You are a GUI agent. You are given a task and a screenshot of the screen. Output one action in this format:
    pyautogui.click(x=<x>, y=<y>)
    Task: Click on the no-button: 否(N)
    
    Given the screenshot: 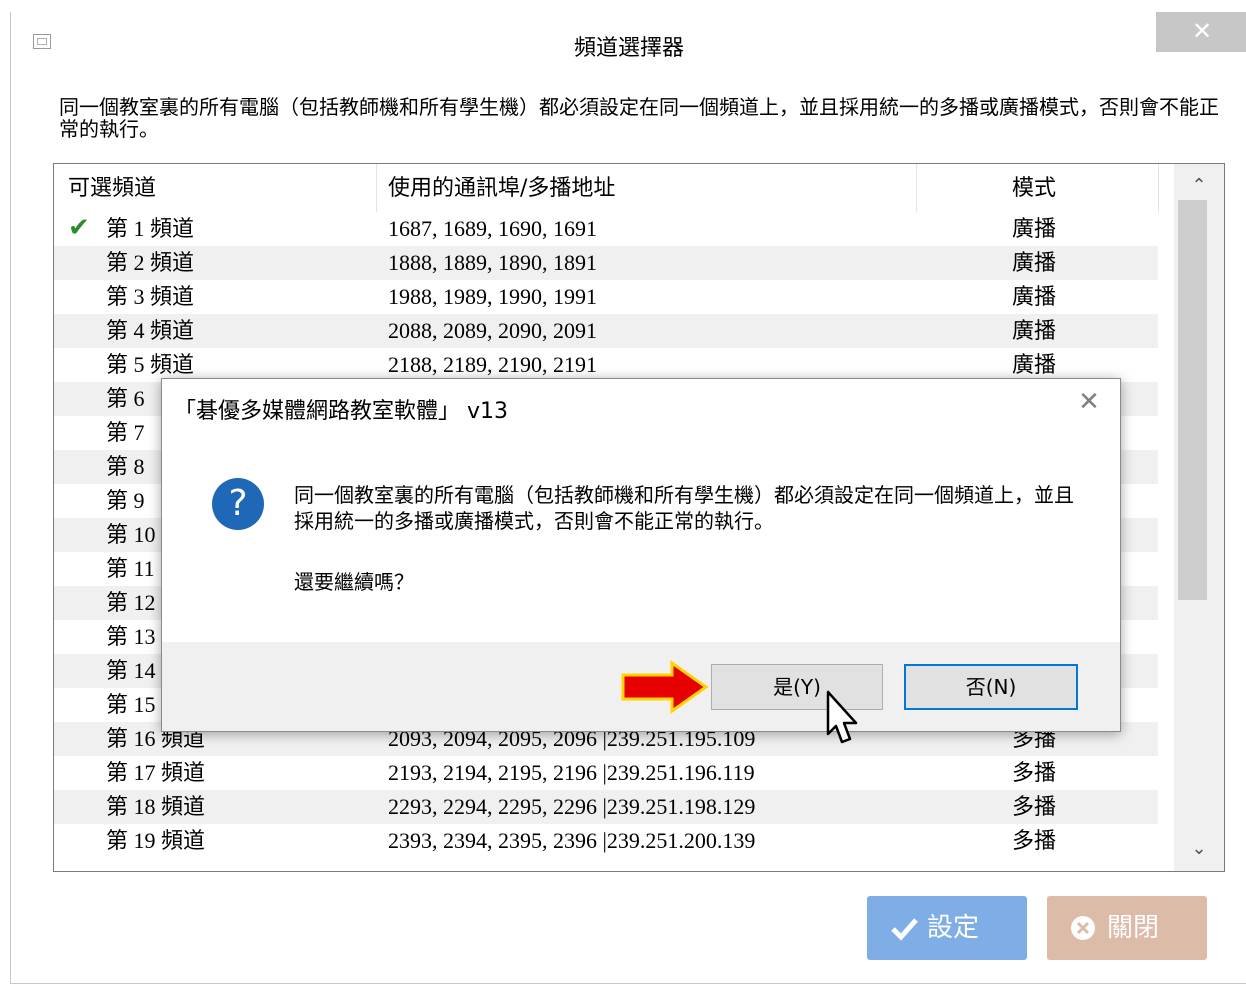 What is the action you would take?
    pyautogui.click(x=991, y=687)
    